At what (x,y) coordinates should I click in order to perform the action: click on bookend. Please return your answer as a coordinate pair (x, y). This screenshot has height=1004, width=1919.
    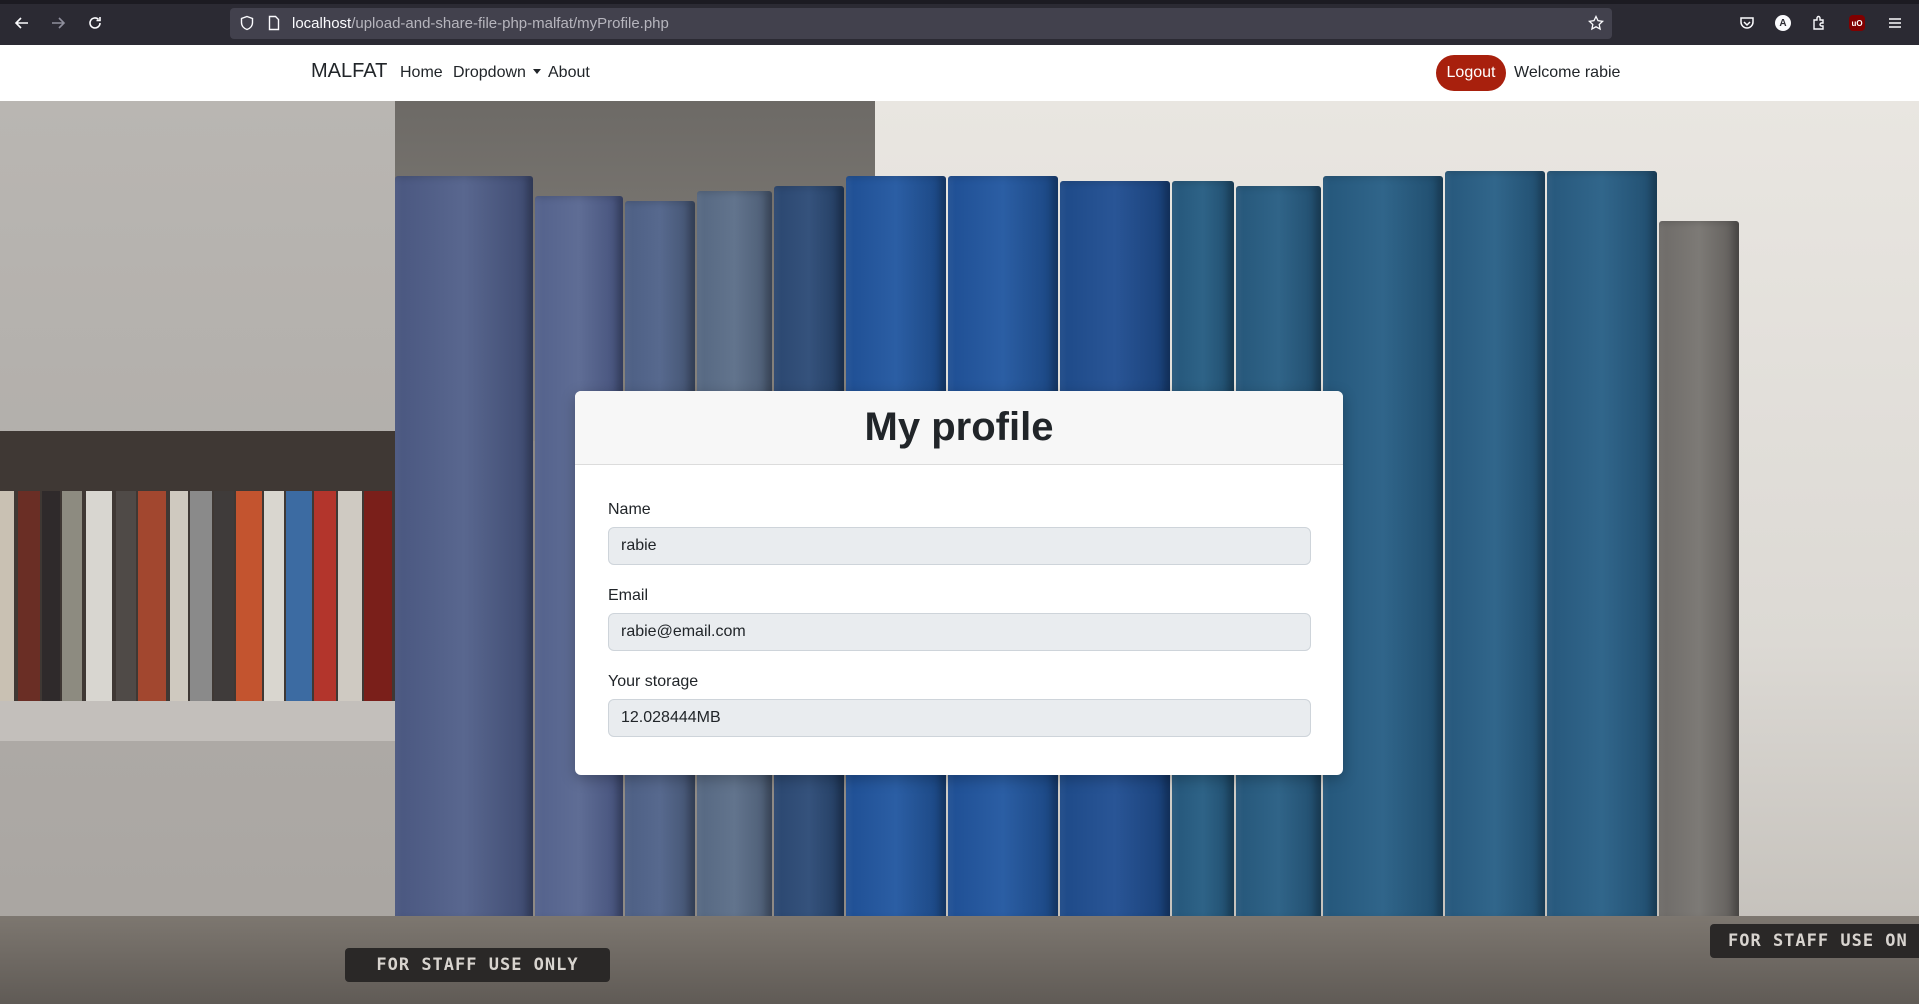
    Looking at the image, I should click on (1699, 571).